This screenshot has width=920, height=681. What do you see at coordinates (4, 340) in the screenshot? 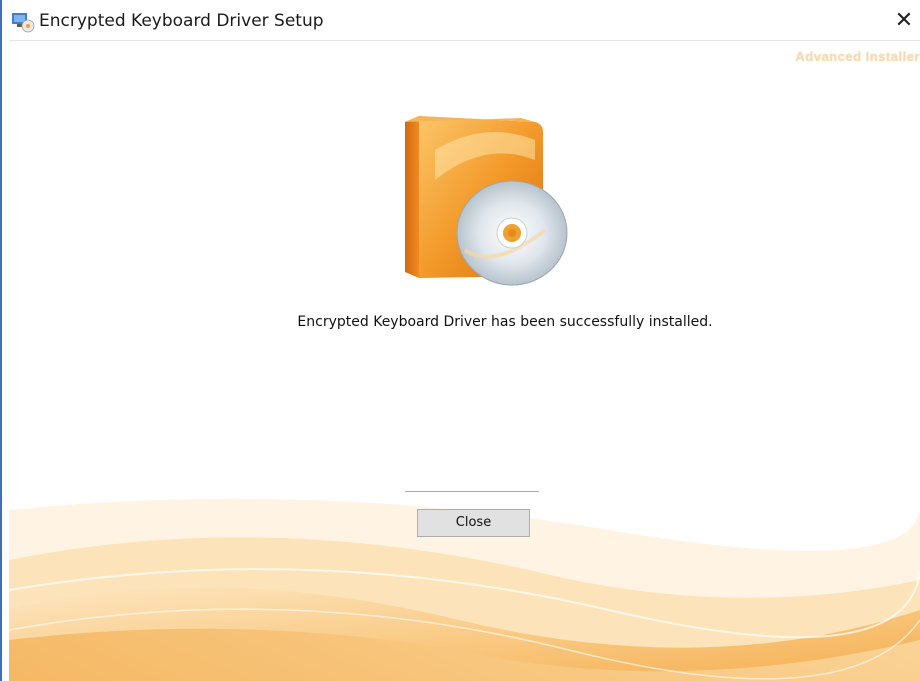
I see `window-border` at bounding box center [4, 340].